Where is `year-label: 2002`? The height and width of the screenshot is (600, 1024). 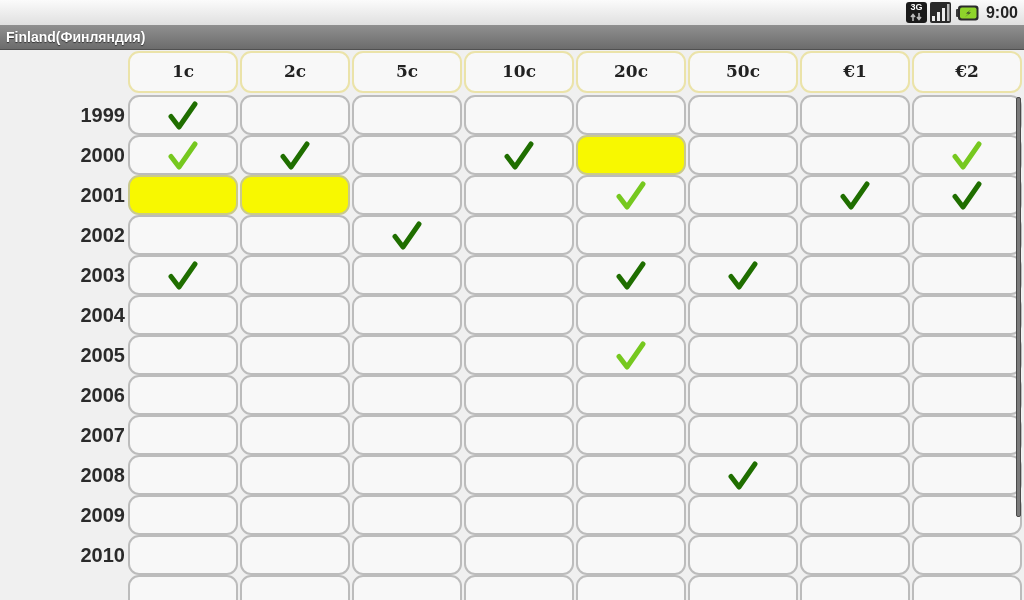 year-label: 2002 is located at coordinates (102, 235).